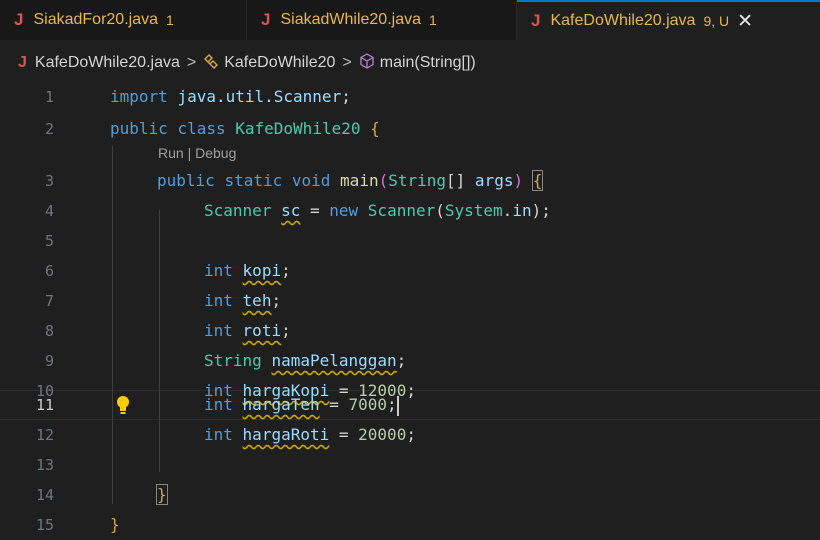 The width and height of the screenshot is (820, 540). I want to click on text-cursor, so click(397, 405).